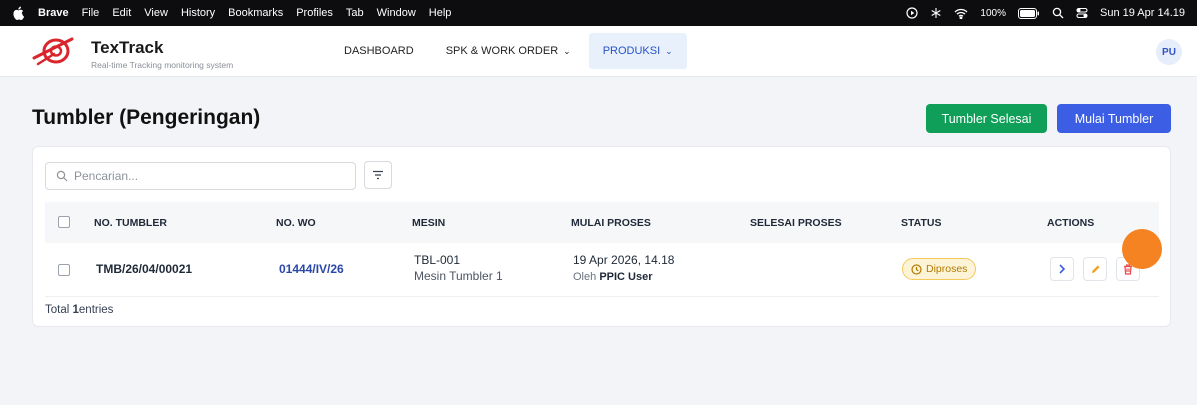 This screenshot has height=405, width=1197. Describe the element at coordinates (631, 51) in the screenshot. I see `nav-produksi-label: PRODUKSI` at that location.